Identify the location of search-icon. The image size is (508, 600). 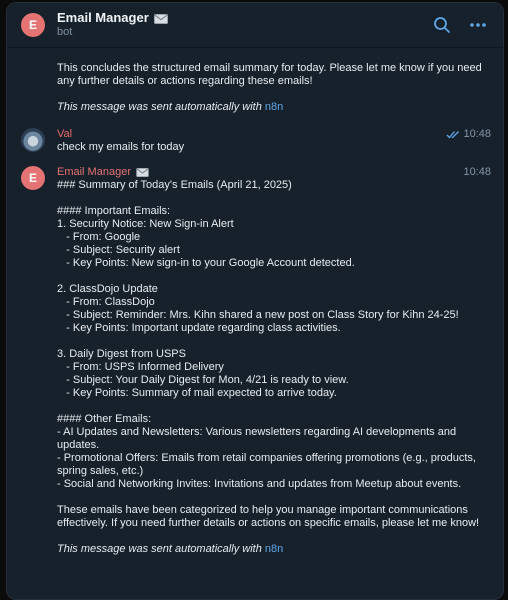
(442, 25).